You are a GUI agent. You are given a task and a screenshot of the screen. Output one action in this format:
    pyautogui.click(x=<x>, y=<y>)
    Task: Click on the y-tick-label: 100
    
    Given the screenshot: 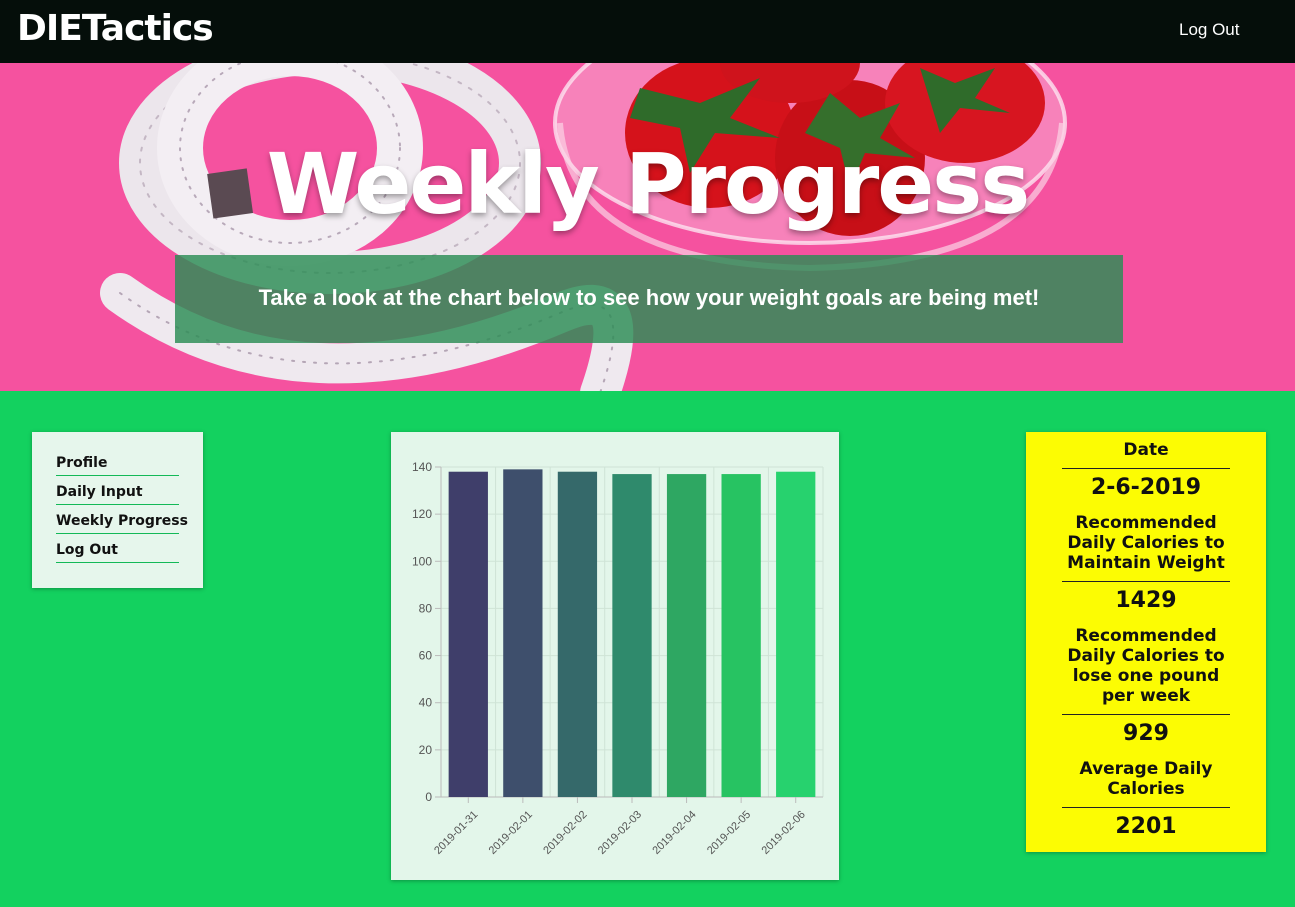 What is the action you would take?
    pyautogui.click(x=422, y=561)
    